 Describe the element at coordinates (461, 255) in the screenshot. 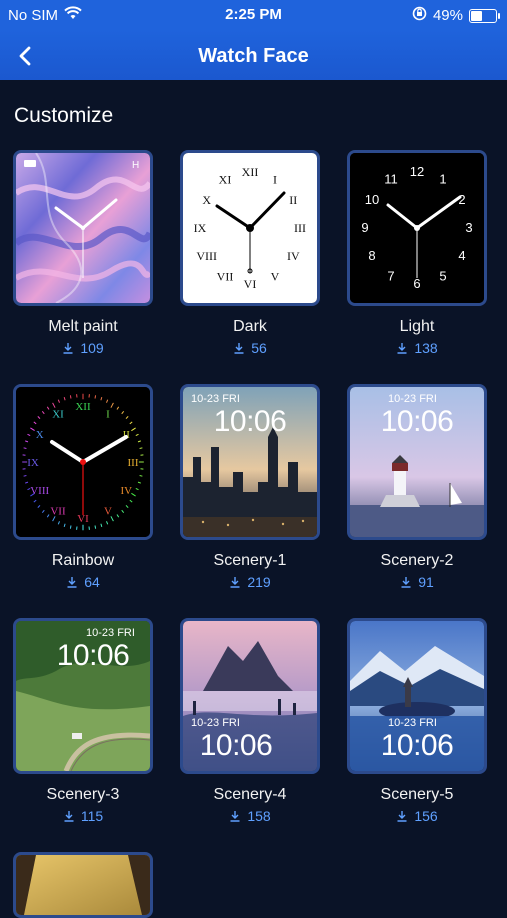

I see `dial-numeral: 4` at that location.